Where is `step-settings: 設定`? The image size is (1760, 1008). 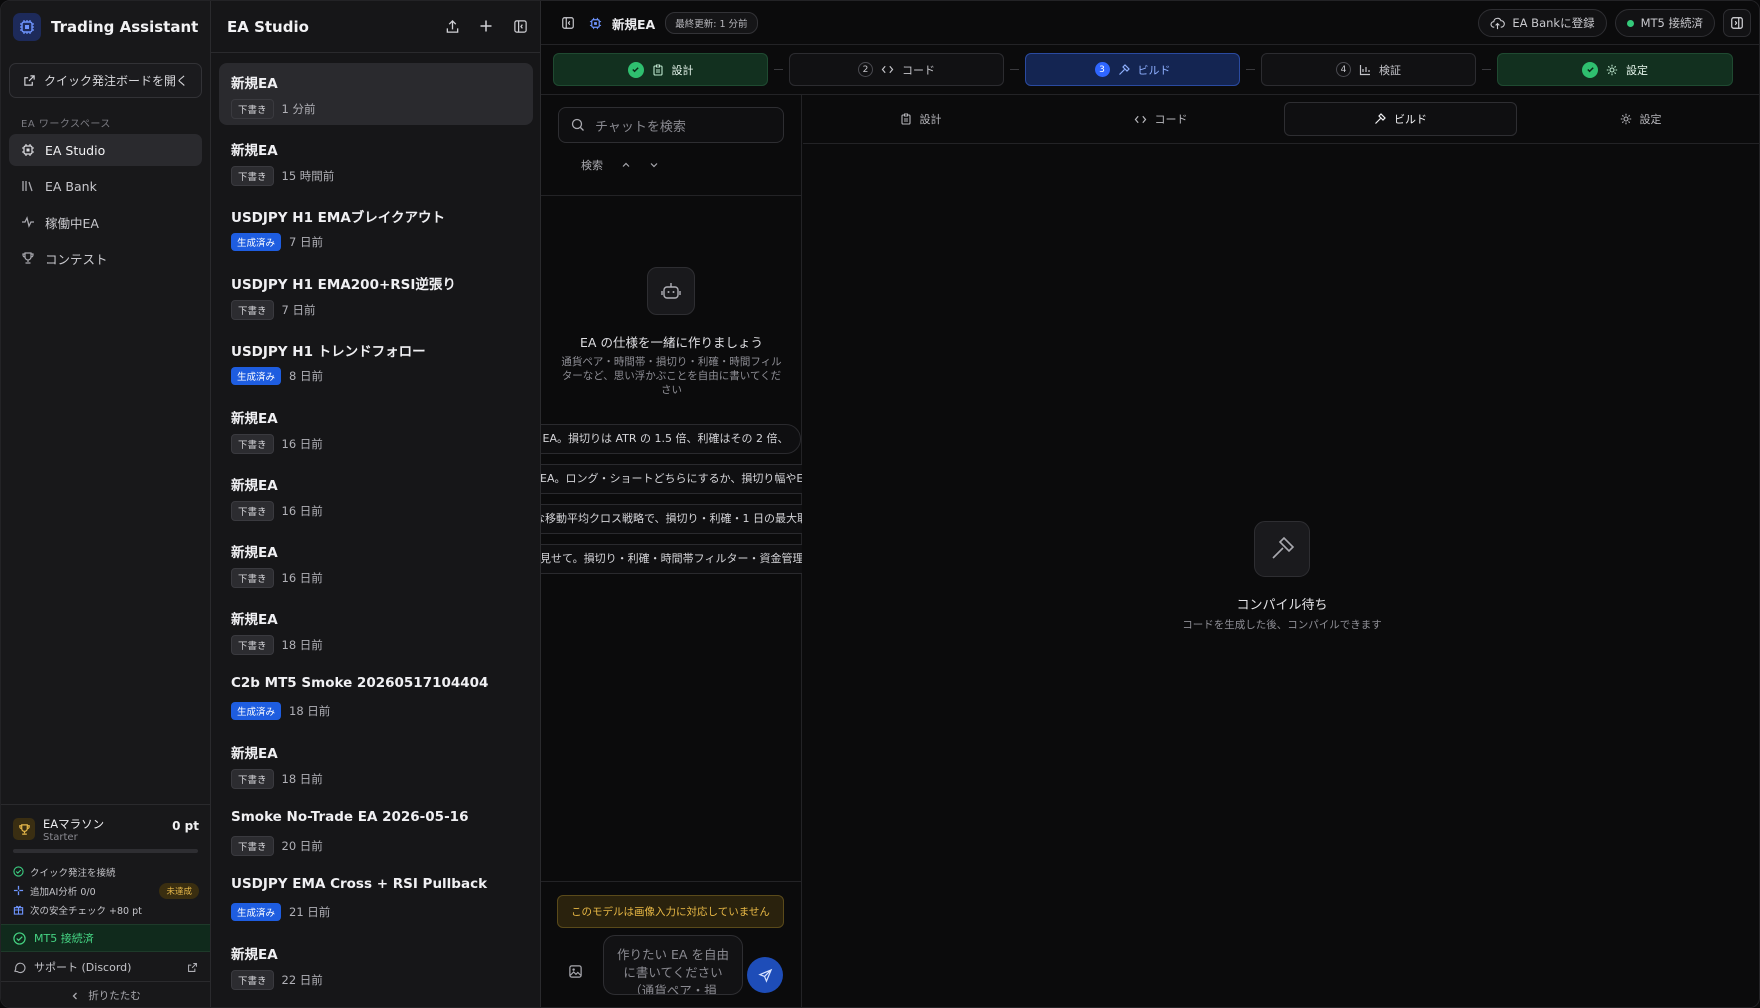
step-settings: 設定 is located at coordinates (1615, 69).